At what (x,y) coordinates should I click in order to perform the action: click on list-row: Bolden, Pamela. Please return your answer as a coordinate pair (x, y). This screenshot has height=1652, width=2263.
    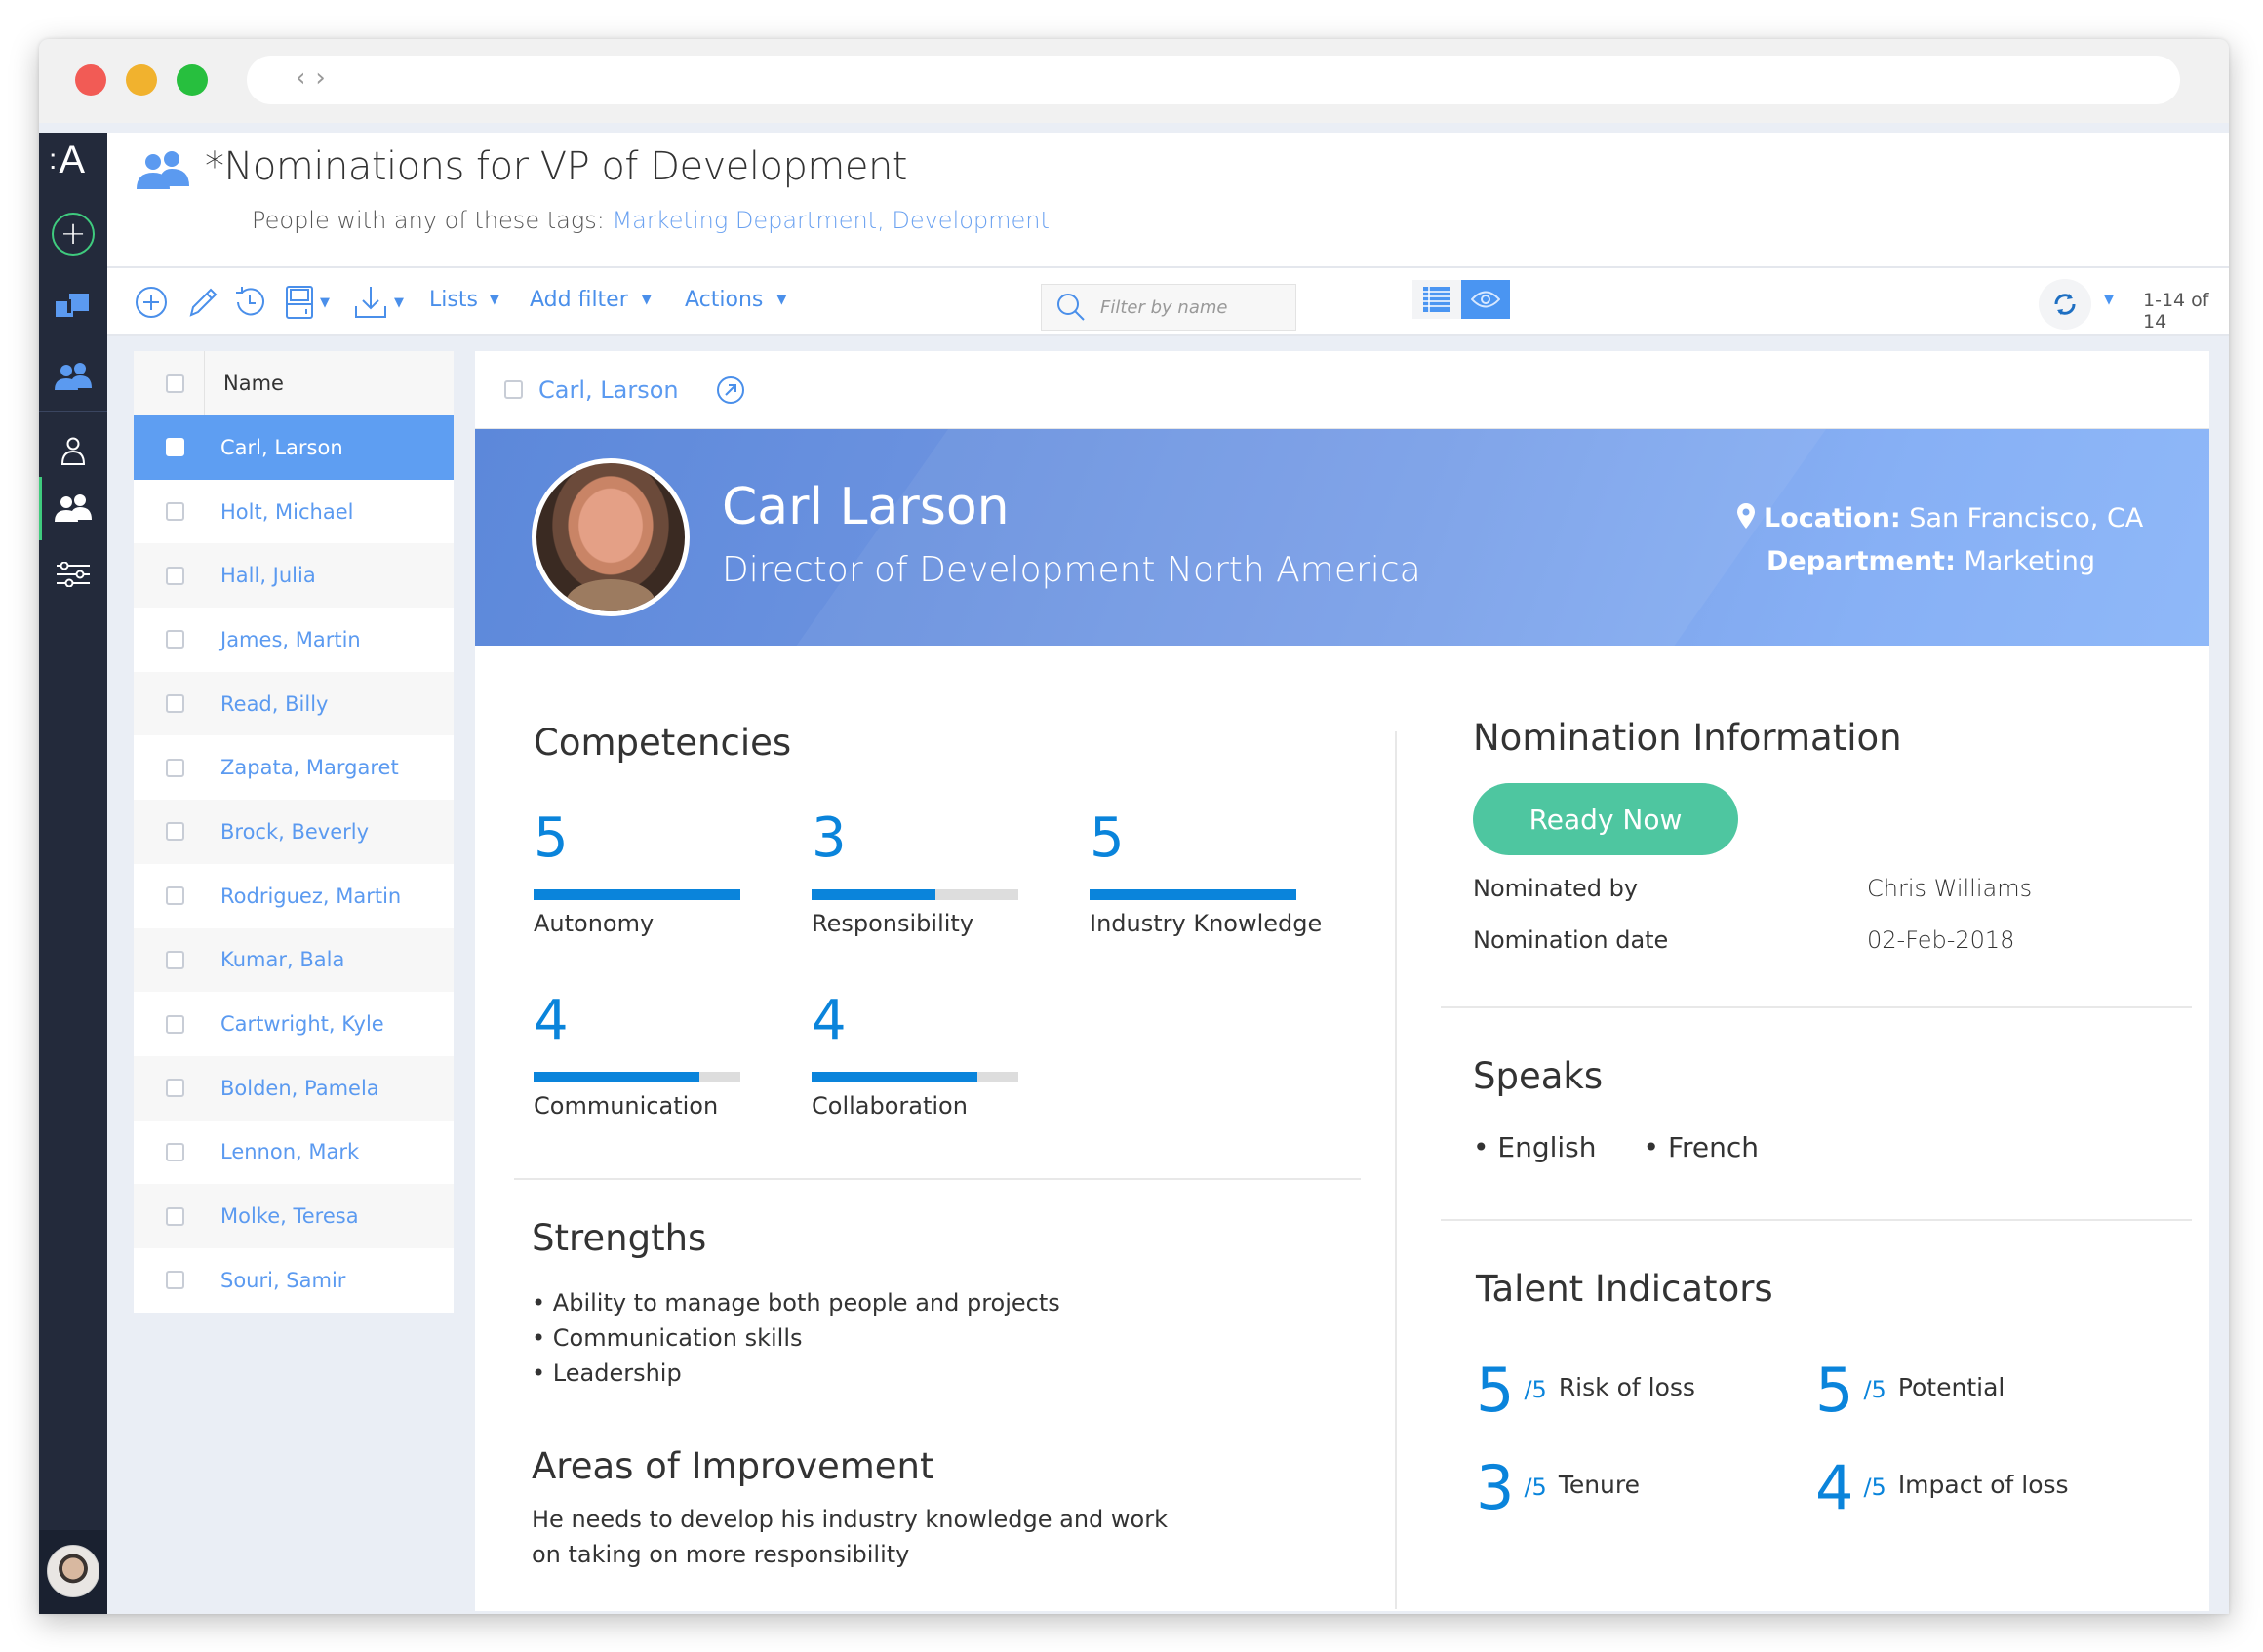
    Looking at the image, I should click on (294, 1088).